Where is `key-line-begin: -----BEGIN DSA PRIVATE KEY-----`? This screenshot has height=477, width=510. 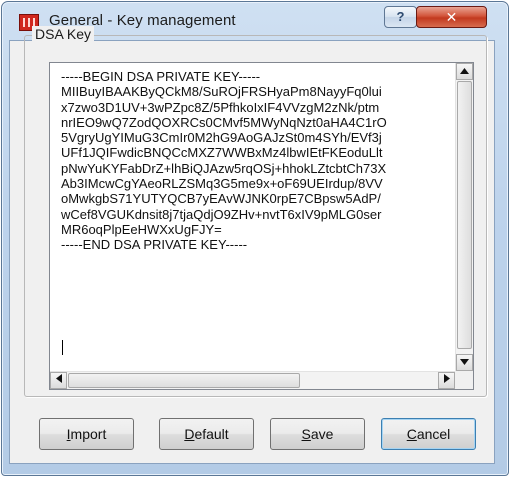 key-line-begin: -----BEGIN DSA PRIVATE KEY----- is located at coordinates (161, 76).